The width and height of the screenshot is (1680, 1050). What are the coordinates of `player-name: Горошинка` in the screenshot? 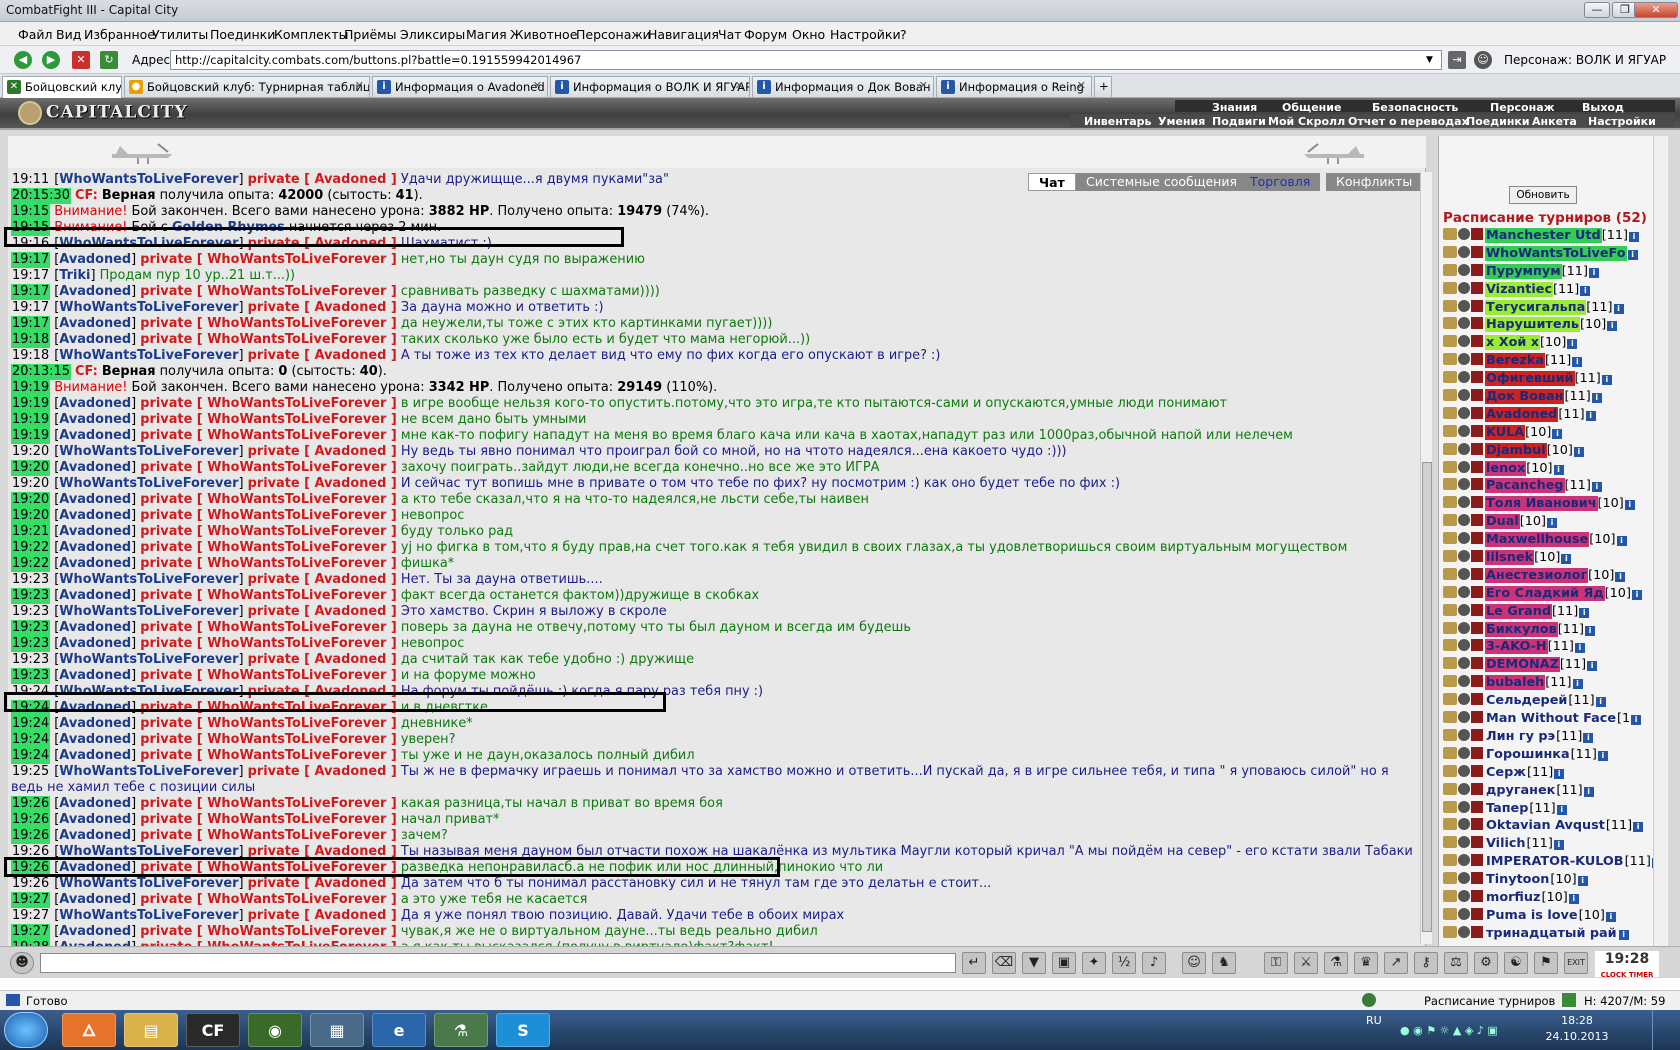 It's located at (1528, 754).